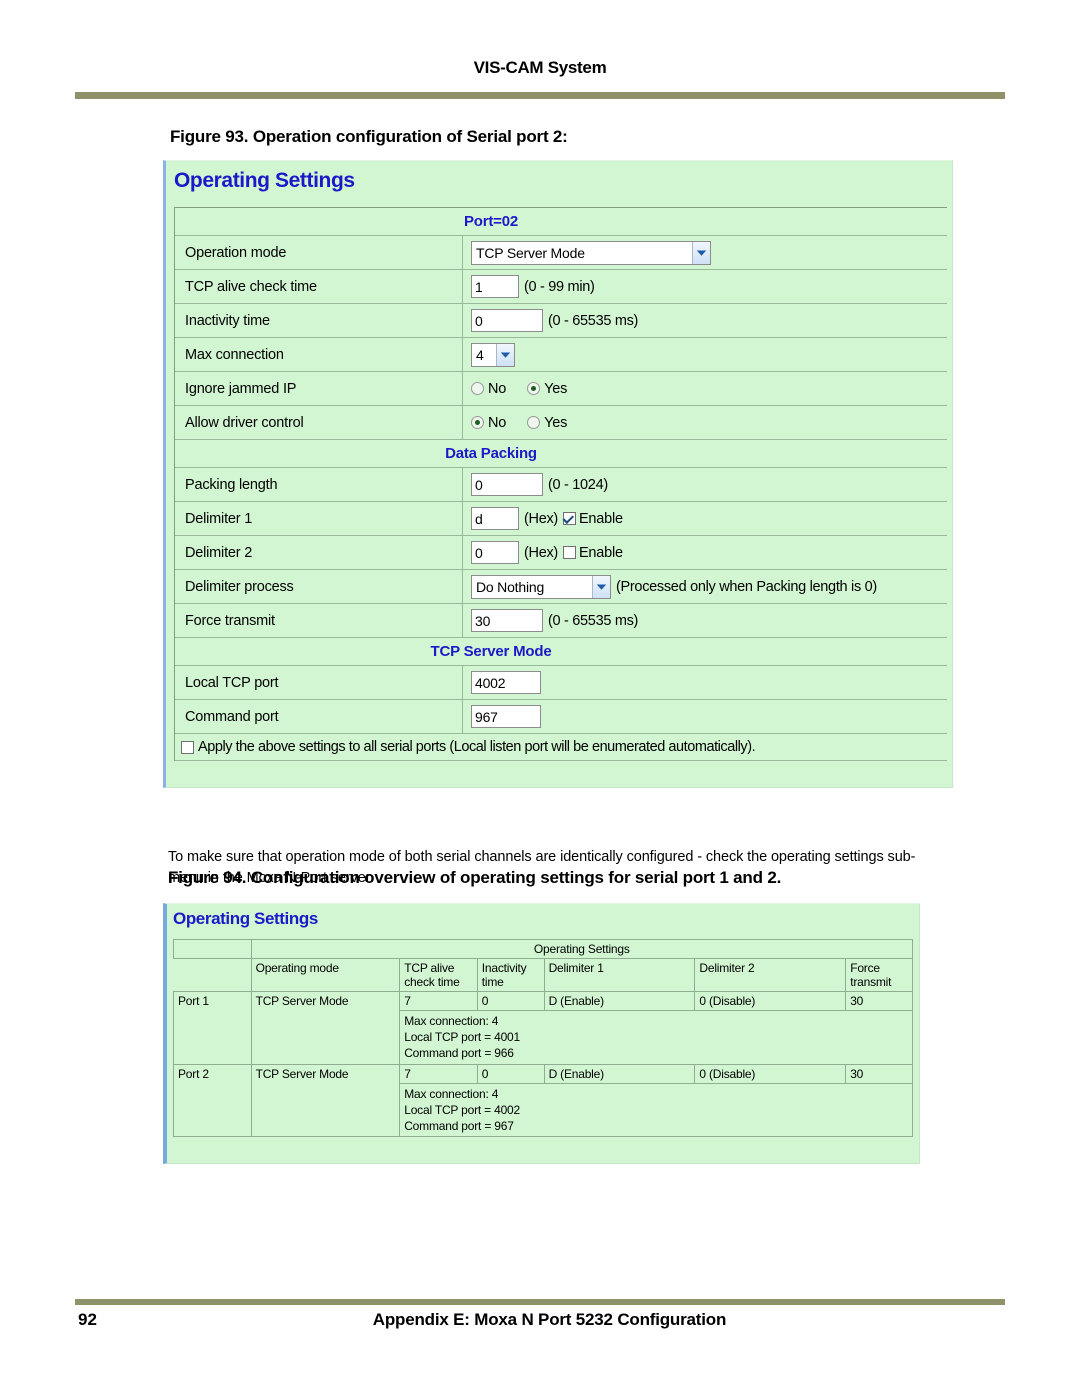 The image size is (1080, 1397). Describe the element at coordinates (705, 552) in the screenshot. I see `value-delimiter-2: 0 (Hex) Enable` at that location.